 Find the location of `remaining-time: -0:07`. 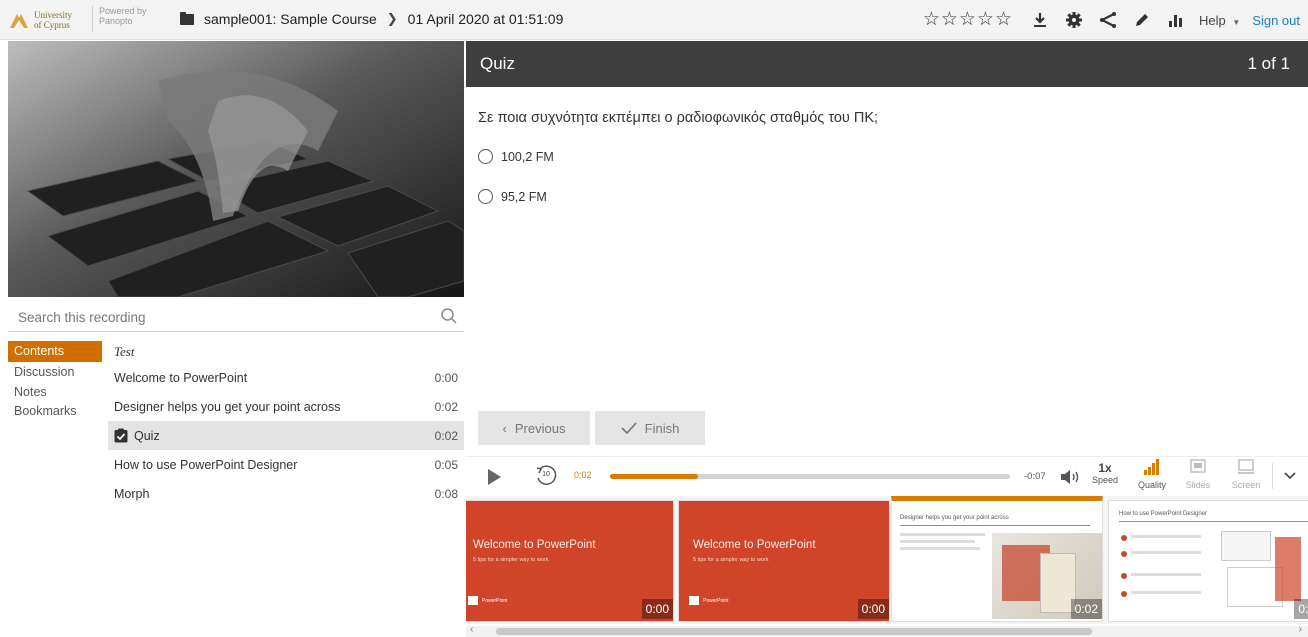

remaining-time: -0:07 is located at coordinates (1035, 476).